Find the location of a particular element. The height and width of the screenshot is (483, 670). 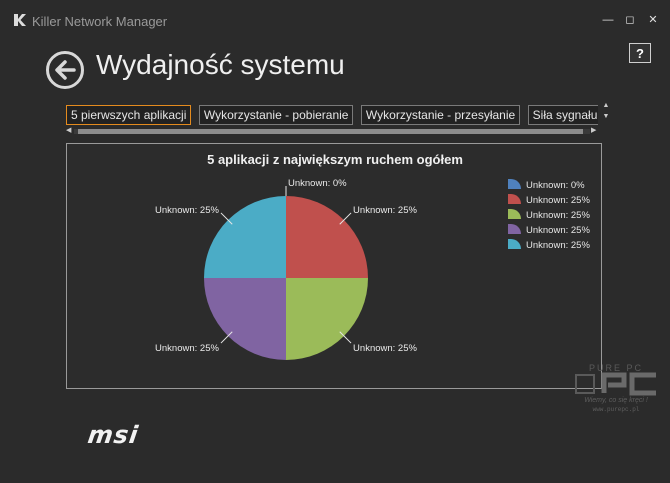

tab-vertical-scroller: ▲ ▼ is located at coordinates (606, 112).